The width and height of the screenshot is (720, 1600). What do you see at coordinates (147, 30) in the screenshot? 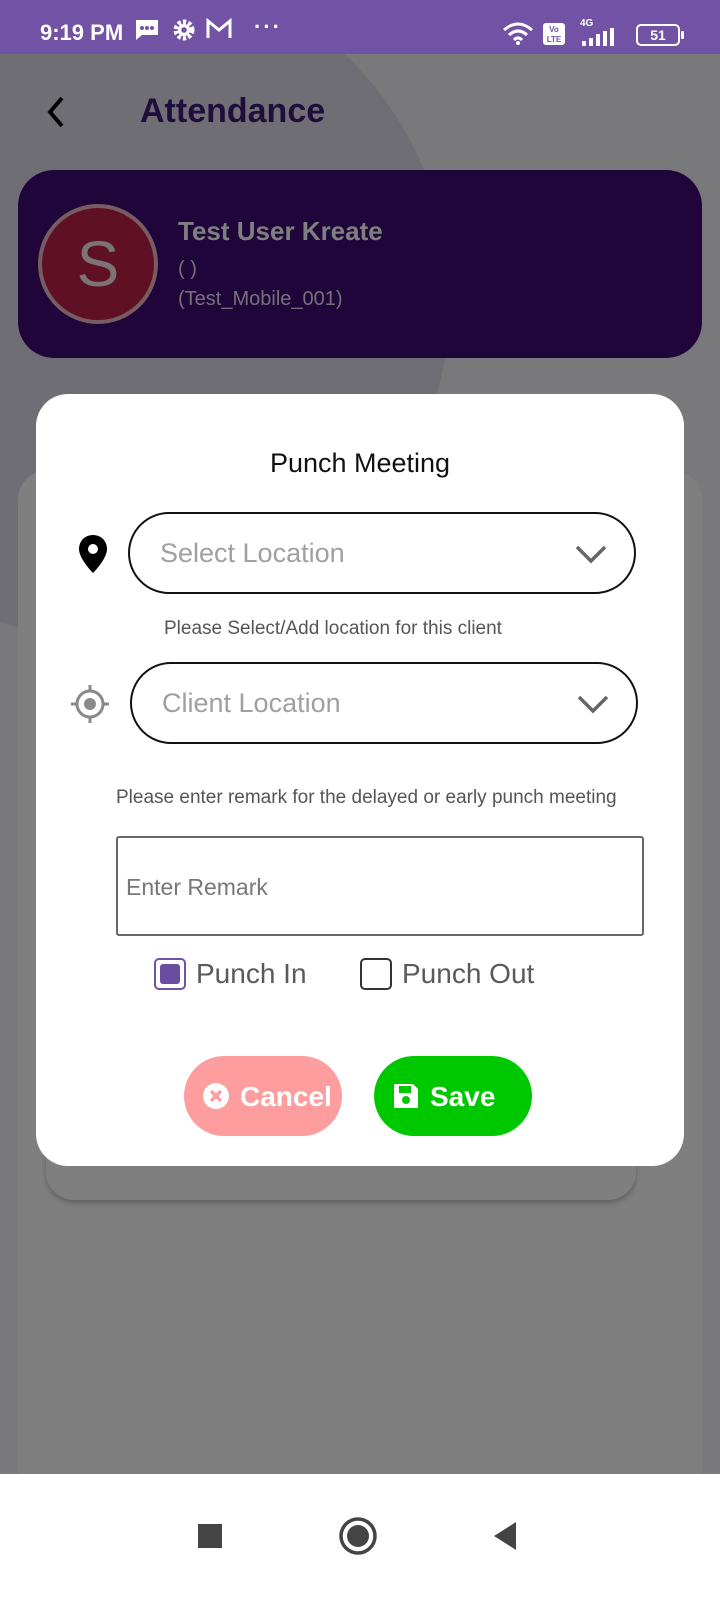
I see `message-icon` at bounding box center [147, 30].